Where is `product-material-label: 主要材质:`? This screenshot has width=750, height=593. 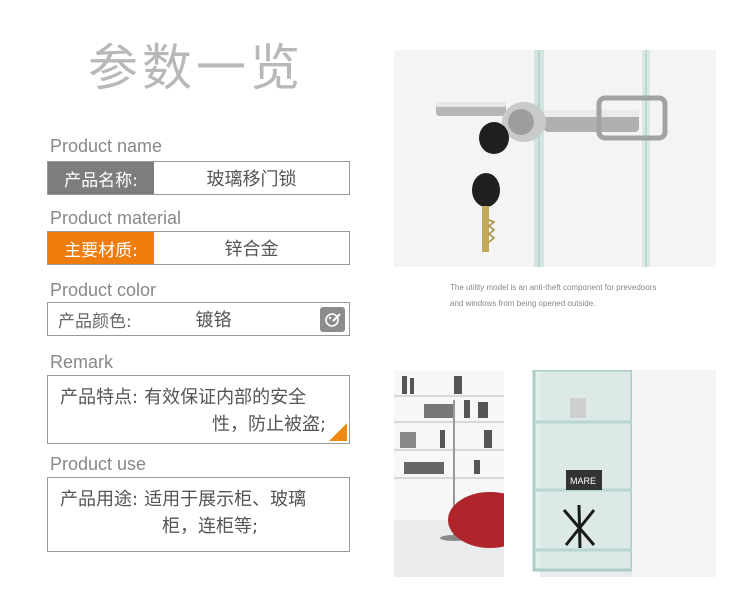 product-material-label: 主要材质: is located at coordinates (101, 248).